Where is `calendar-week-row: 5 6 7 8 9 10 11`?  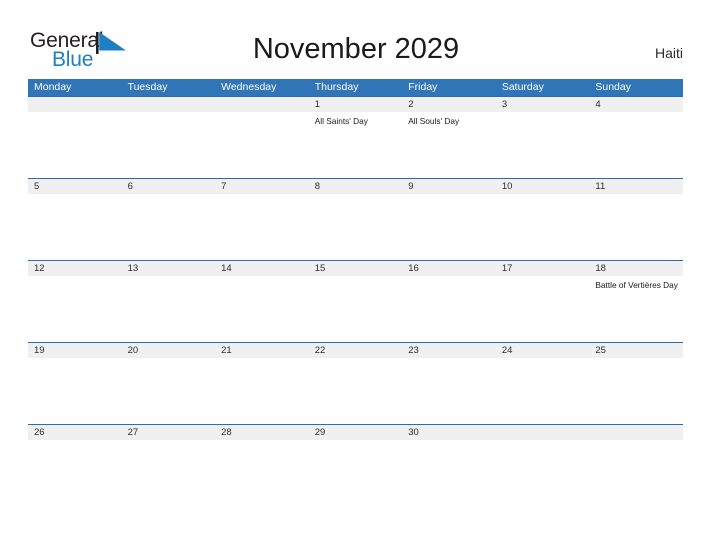 calendar-week-row: 5 6 7 8 9 10 11 is located at coordinates (355, 219).